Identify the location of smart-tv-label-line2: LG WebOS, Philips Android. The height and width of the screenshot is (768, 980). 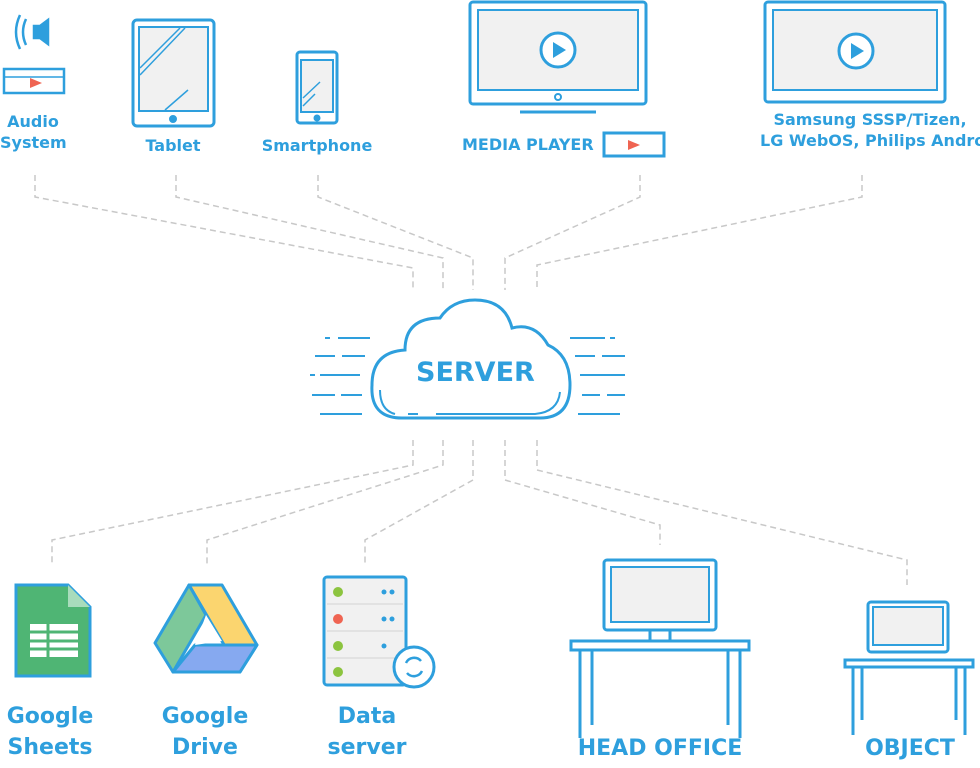
(870, 140).